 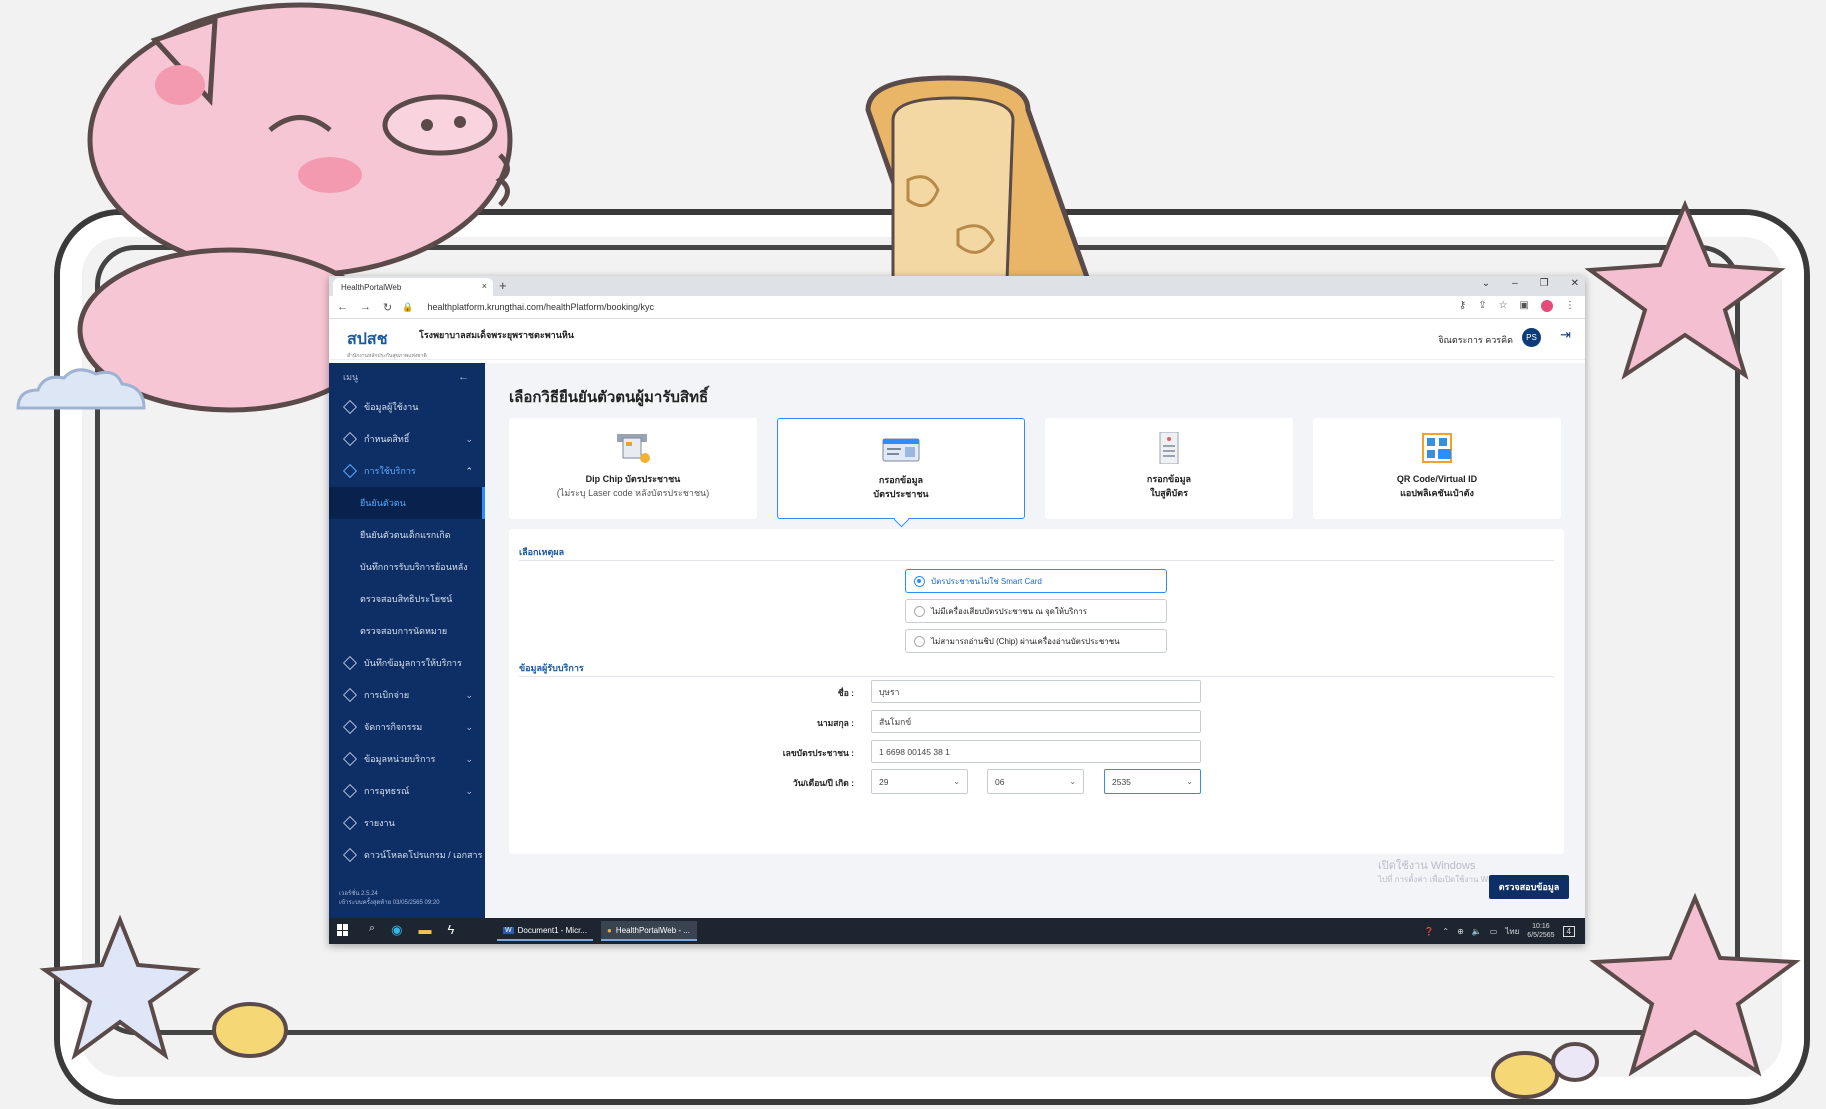 What do you see at coordinates (407, 599) in the screenshot?
I see `sidebar-subitem-check-benefits: ตรวจสอบสิทธิประโยชน์` at bounding box center [407, 599].